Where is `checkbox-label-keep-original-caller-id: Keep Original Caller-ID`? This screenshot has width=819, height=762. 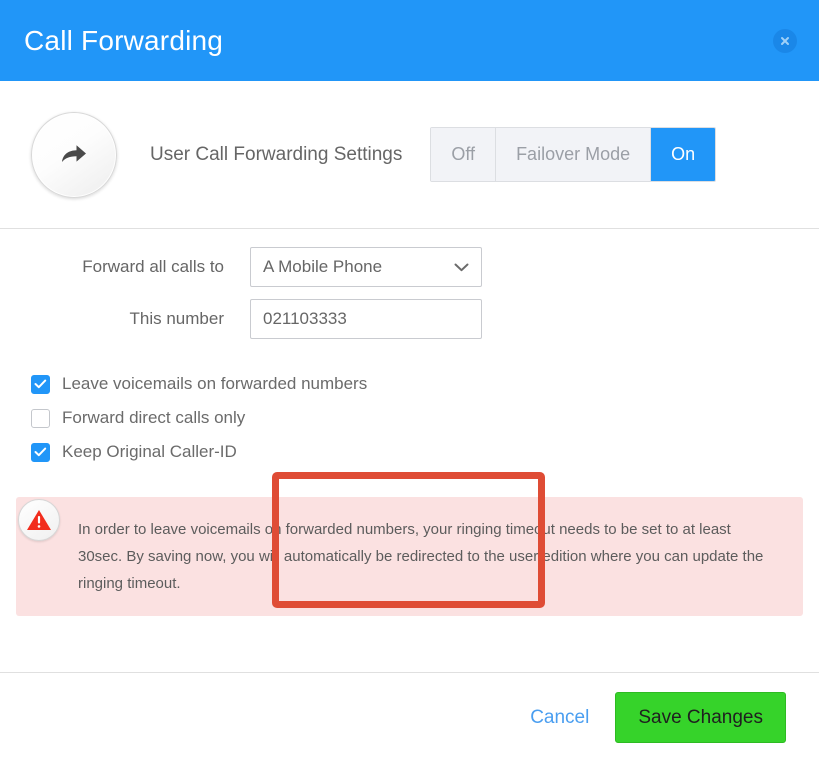 checkbox-label-keep-original-caller-id: Keep Original Caller-ID is located at coordinates (149, 451).